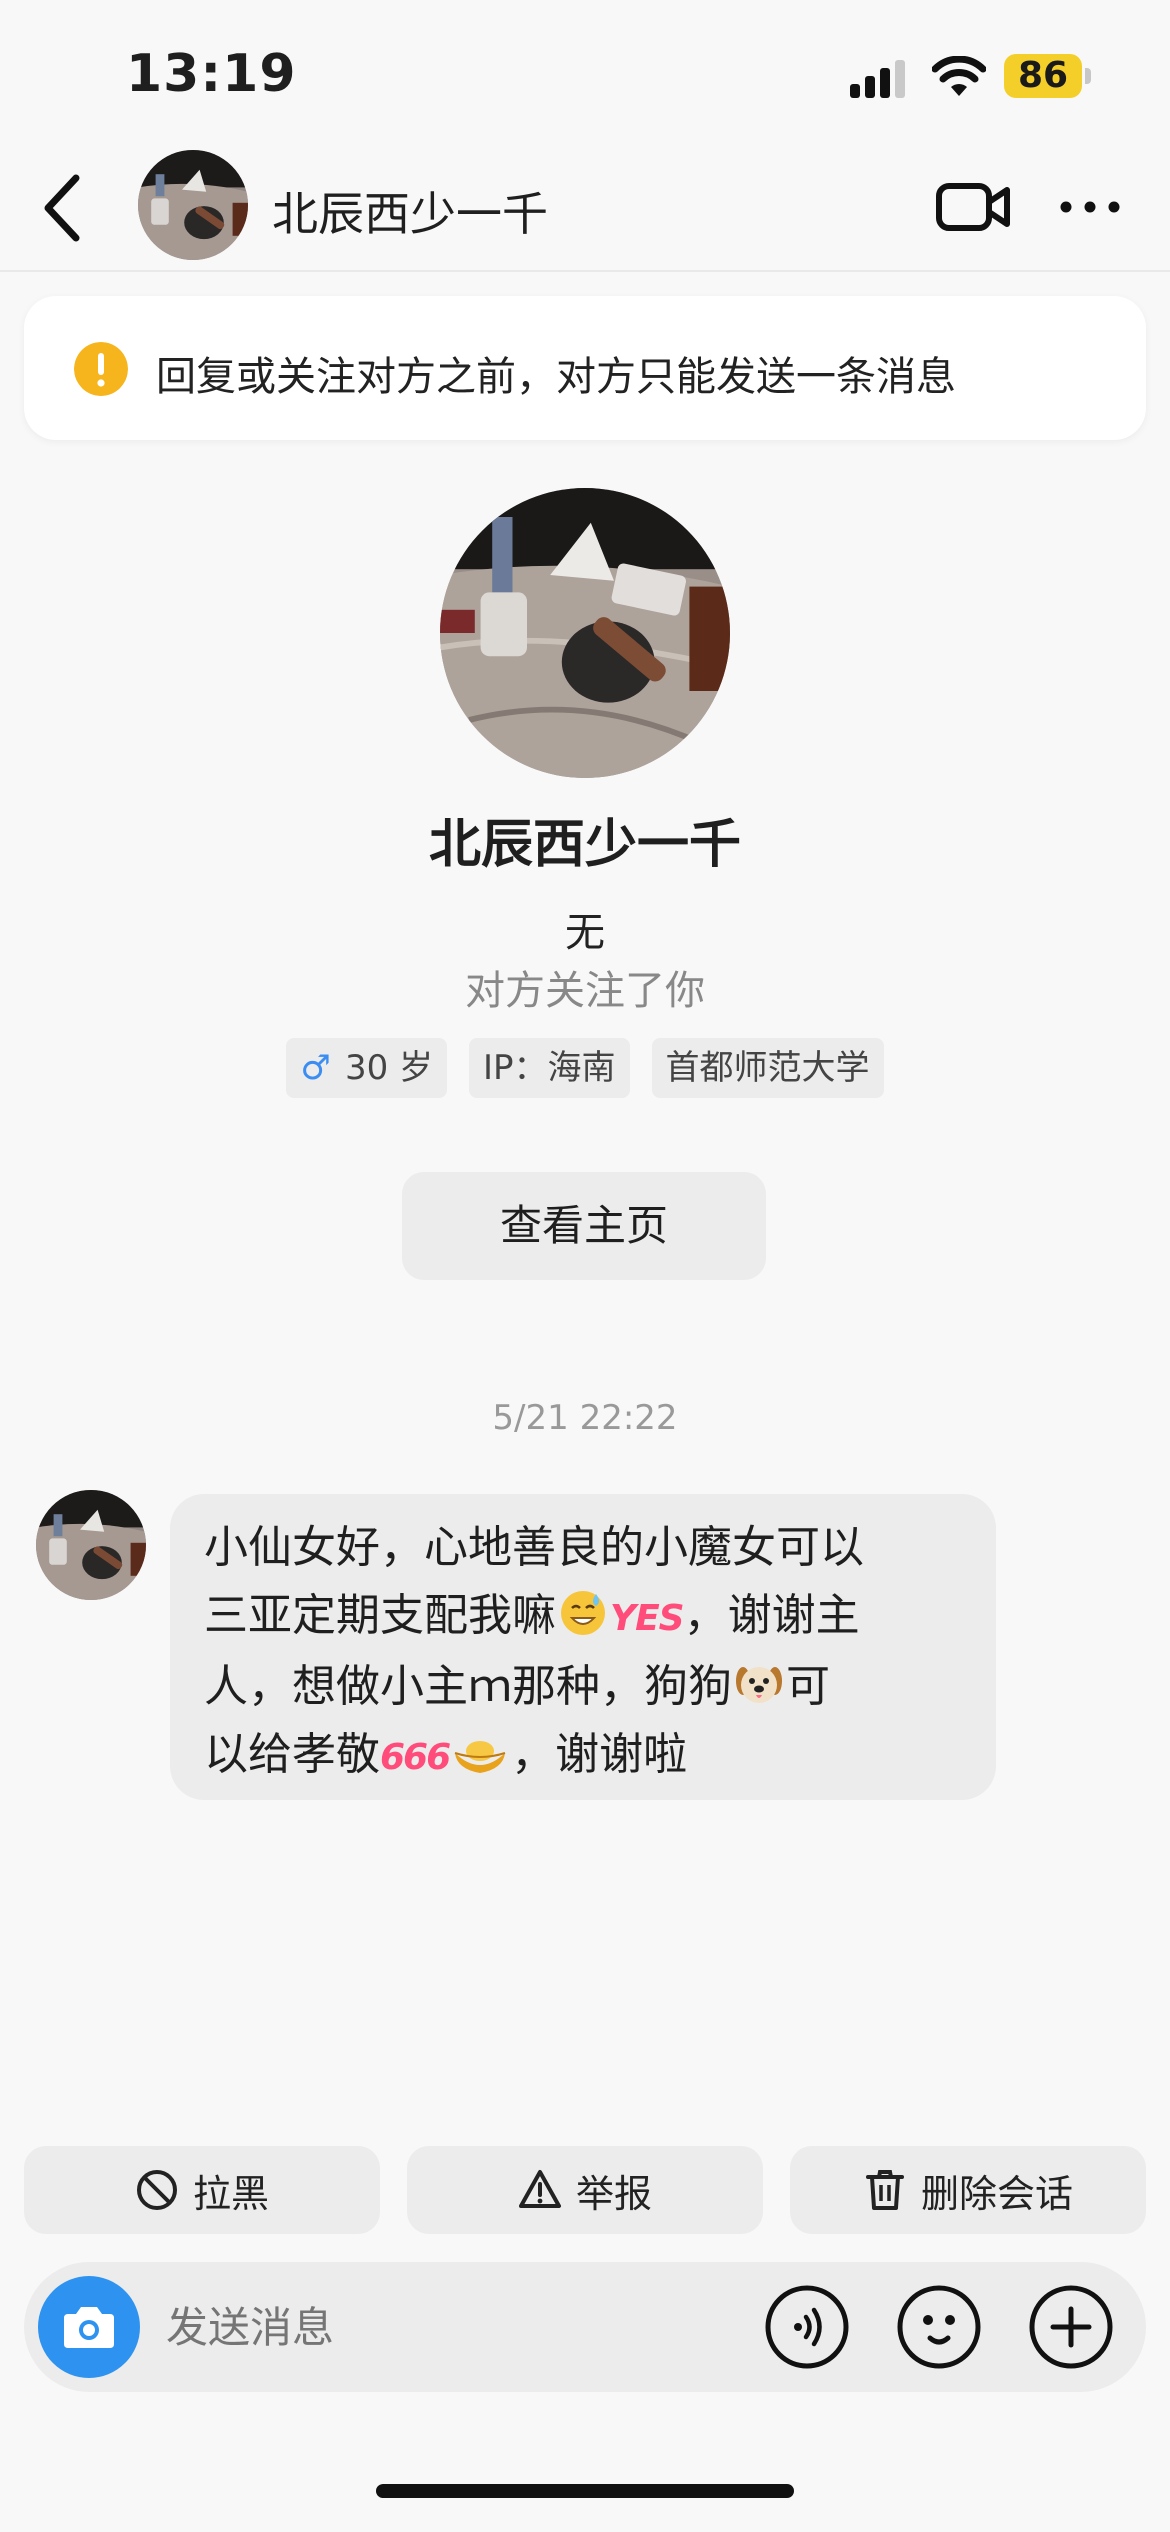 The image size is (1170, 2532). Describe the element at coordinates (959, 76) in the screenshot. I see `wifi-icon` at that location.